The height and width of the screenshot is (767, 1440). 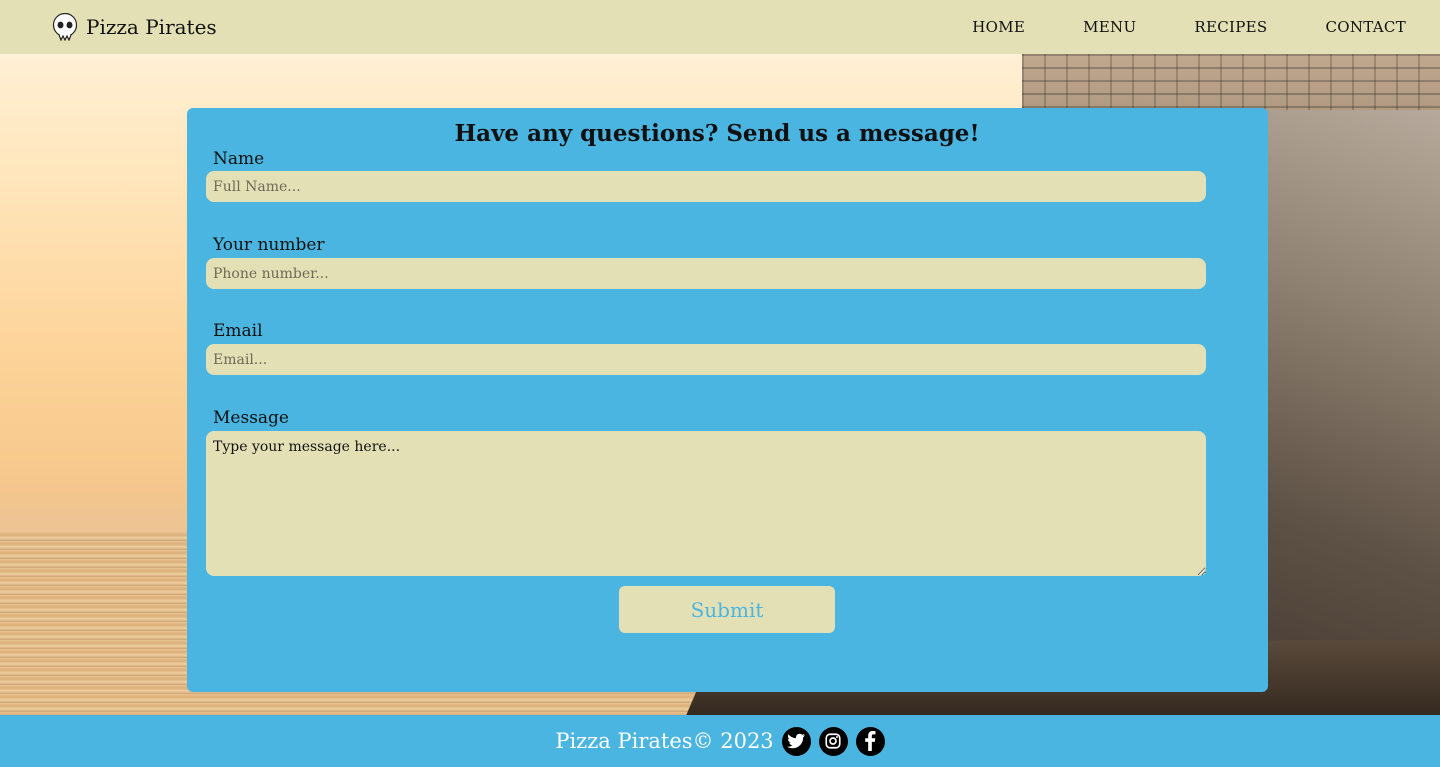 I want to click on site-footer: Pizza Pirates© 2023, so click(x=720, y=741).